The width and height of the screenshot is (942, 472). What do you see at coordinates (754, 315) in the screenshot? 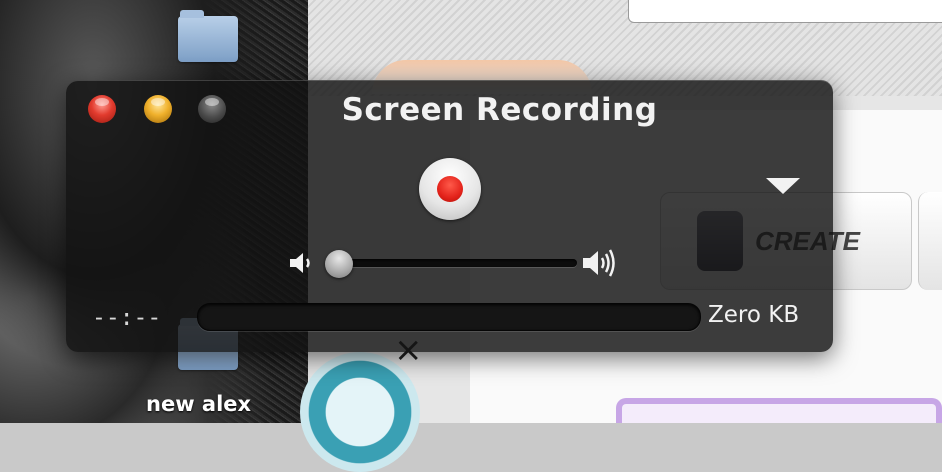
I see `file-size: Zero KB` at bounding box center [754, 315].